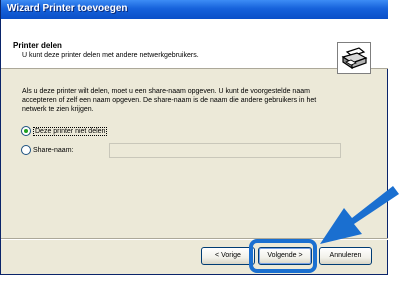 The width and height of the screenshot is (399, 298). Describe the element at coordinates (70, 131) in the screenshot. I see `no-share-label: Deze printer niet delen` at that location.